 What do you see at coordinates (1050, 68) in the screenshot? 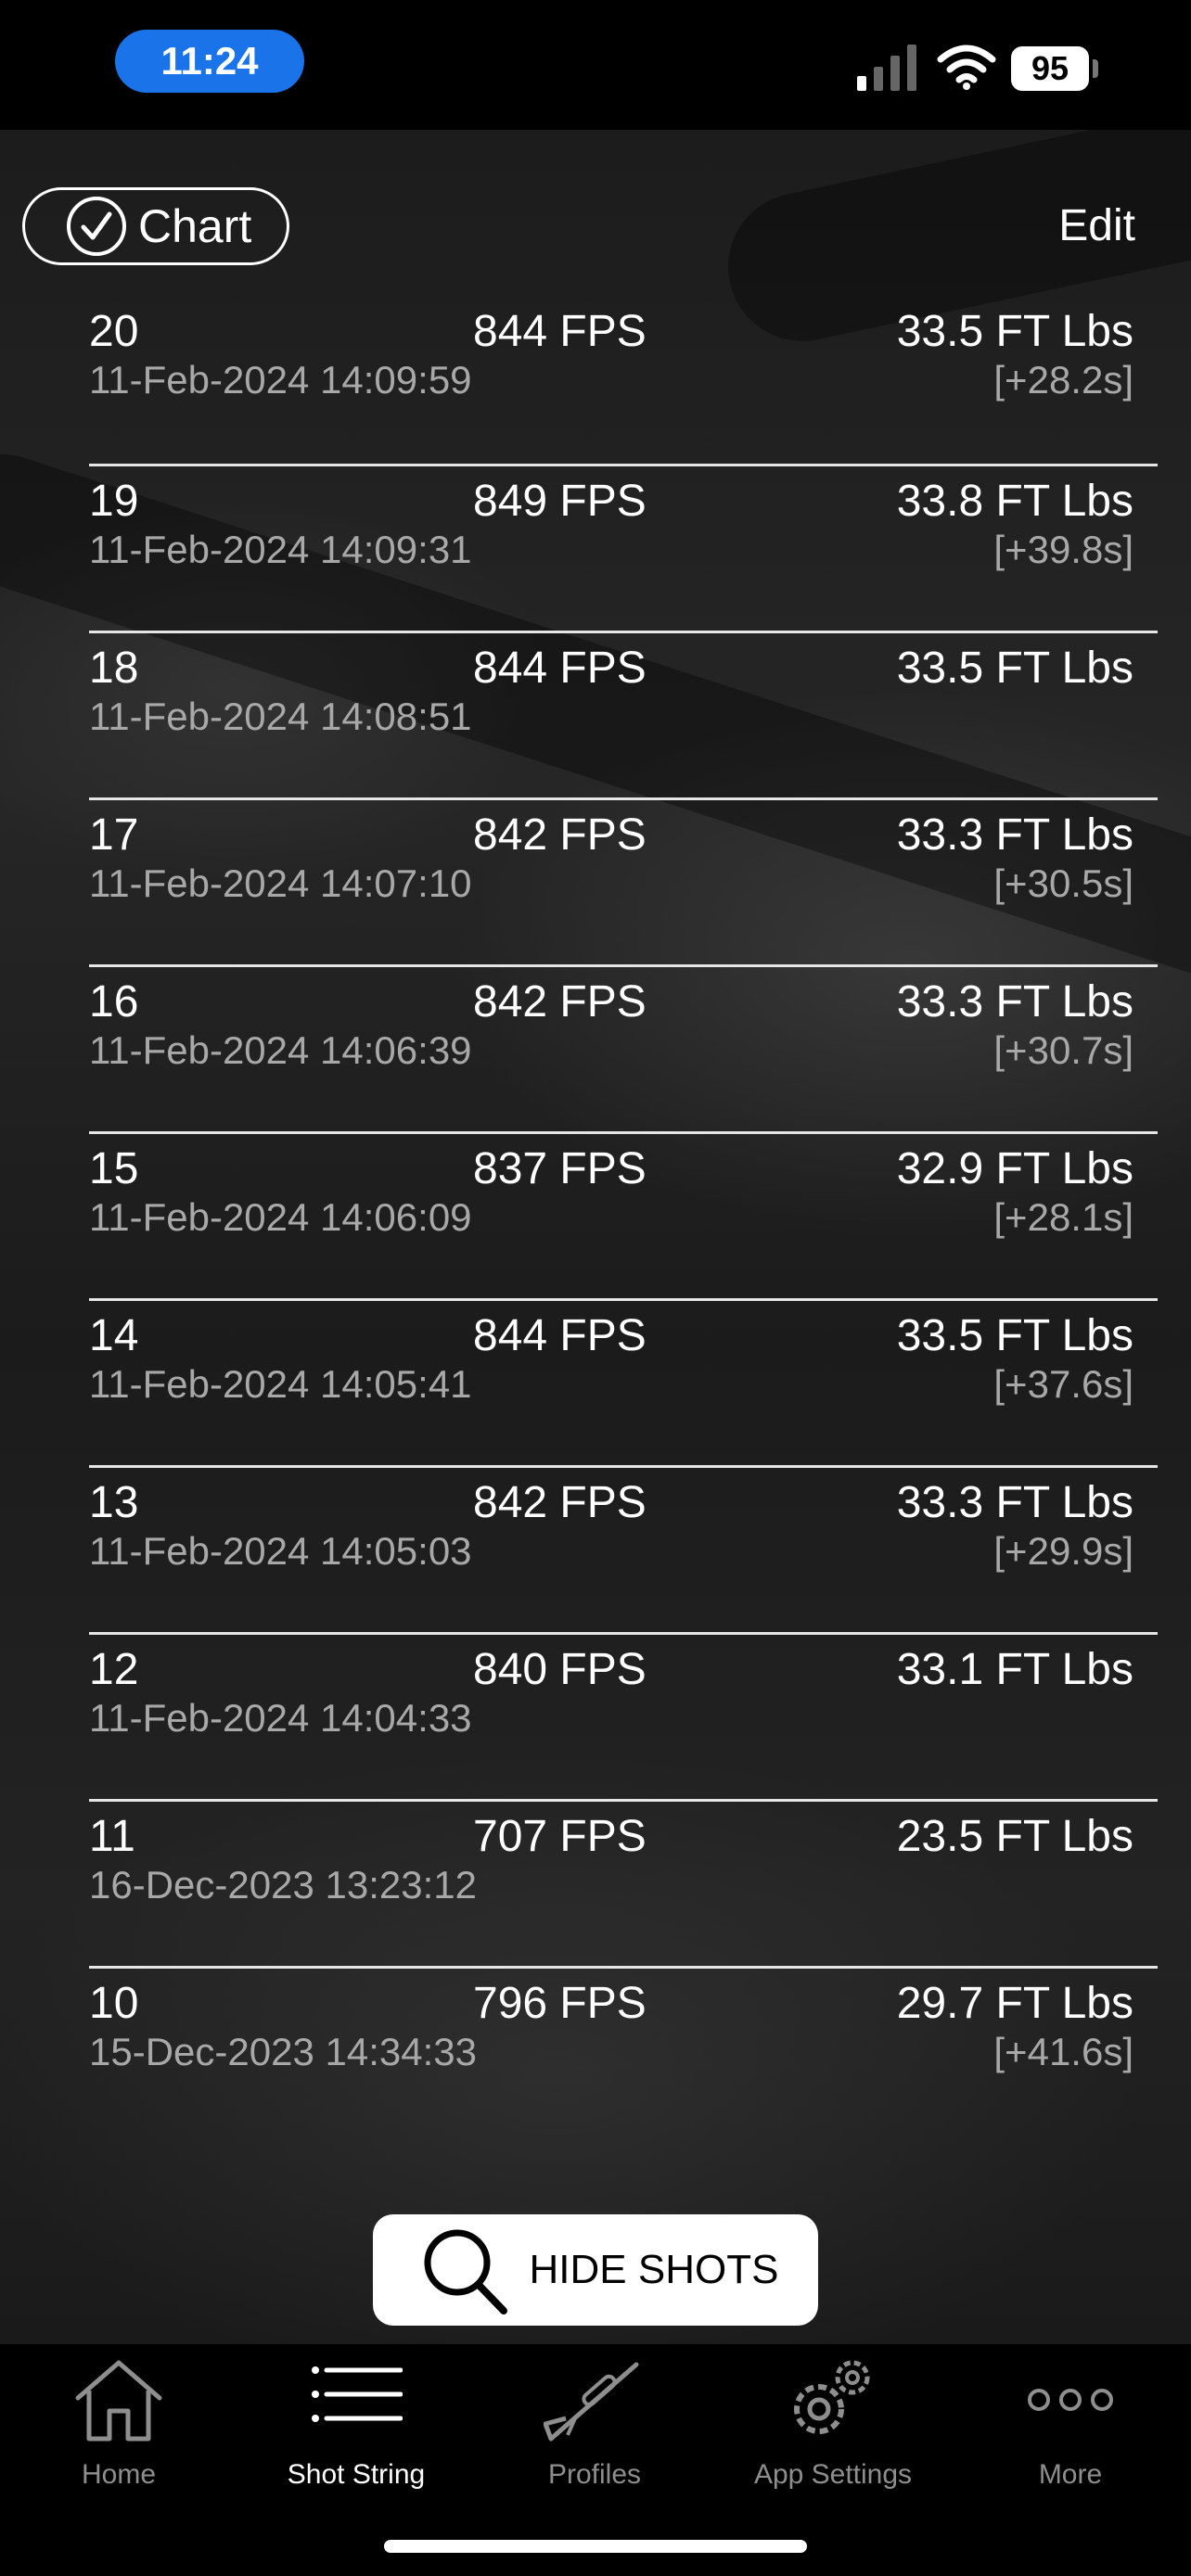
I see `battery-indicator: 95` at bounding box center [1050, 68].